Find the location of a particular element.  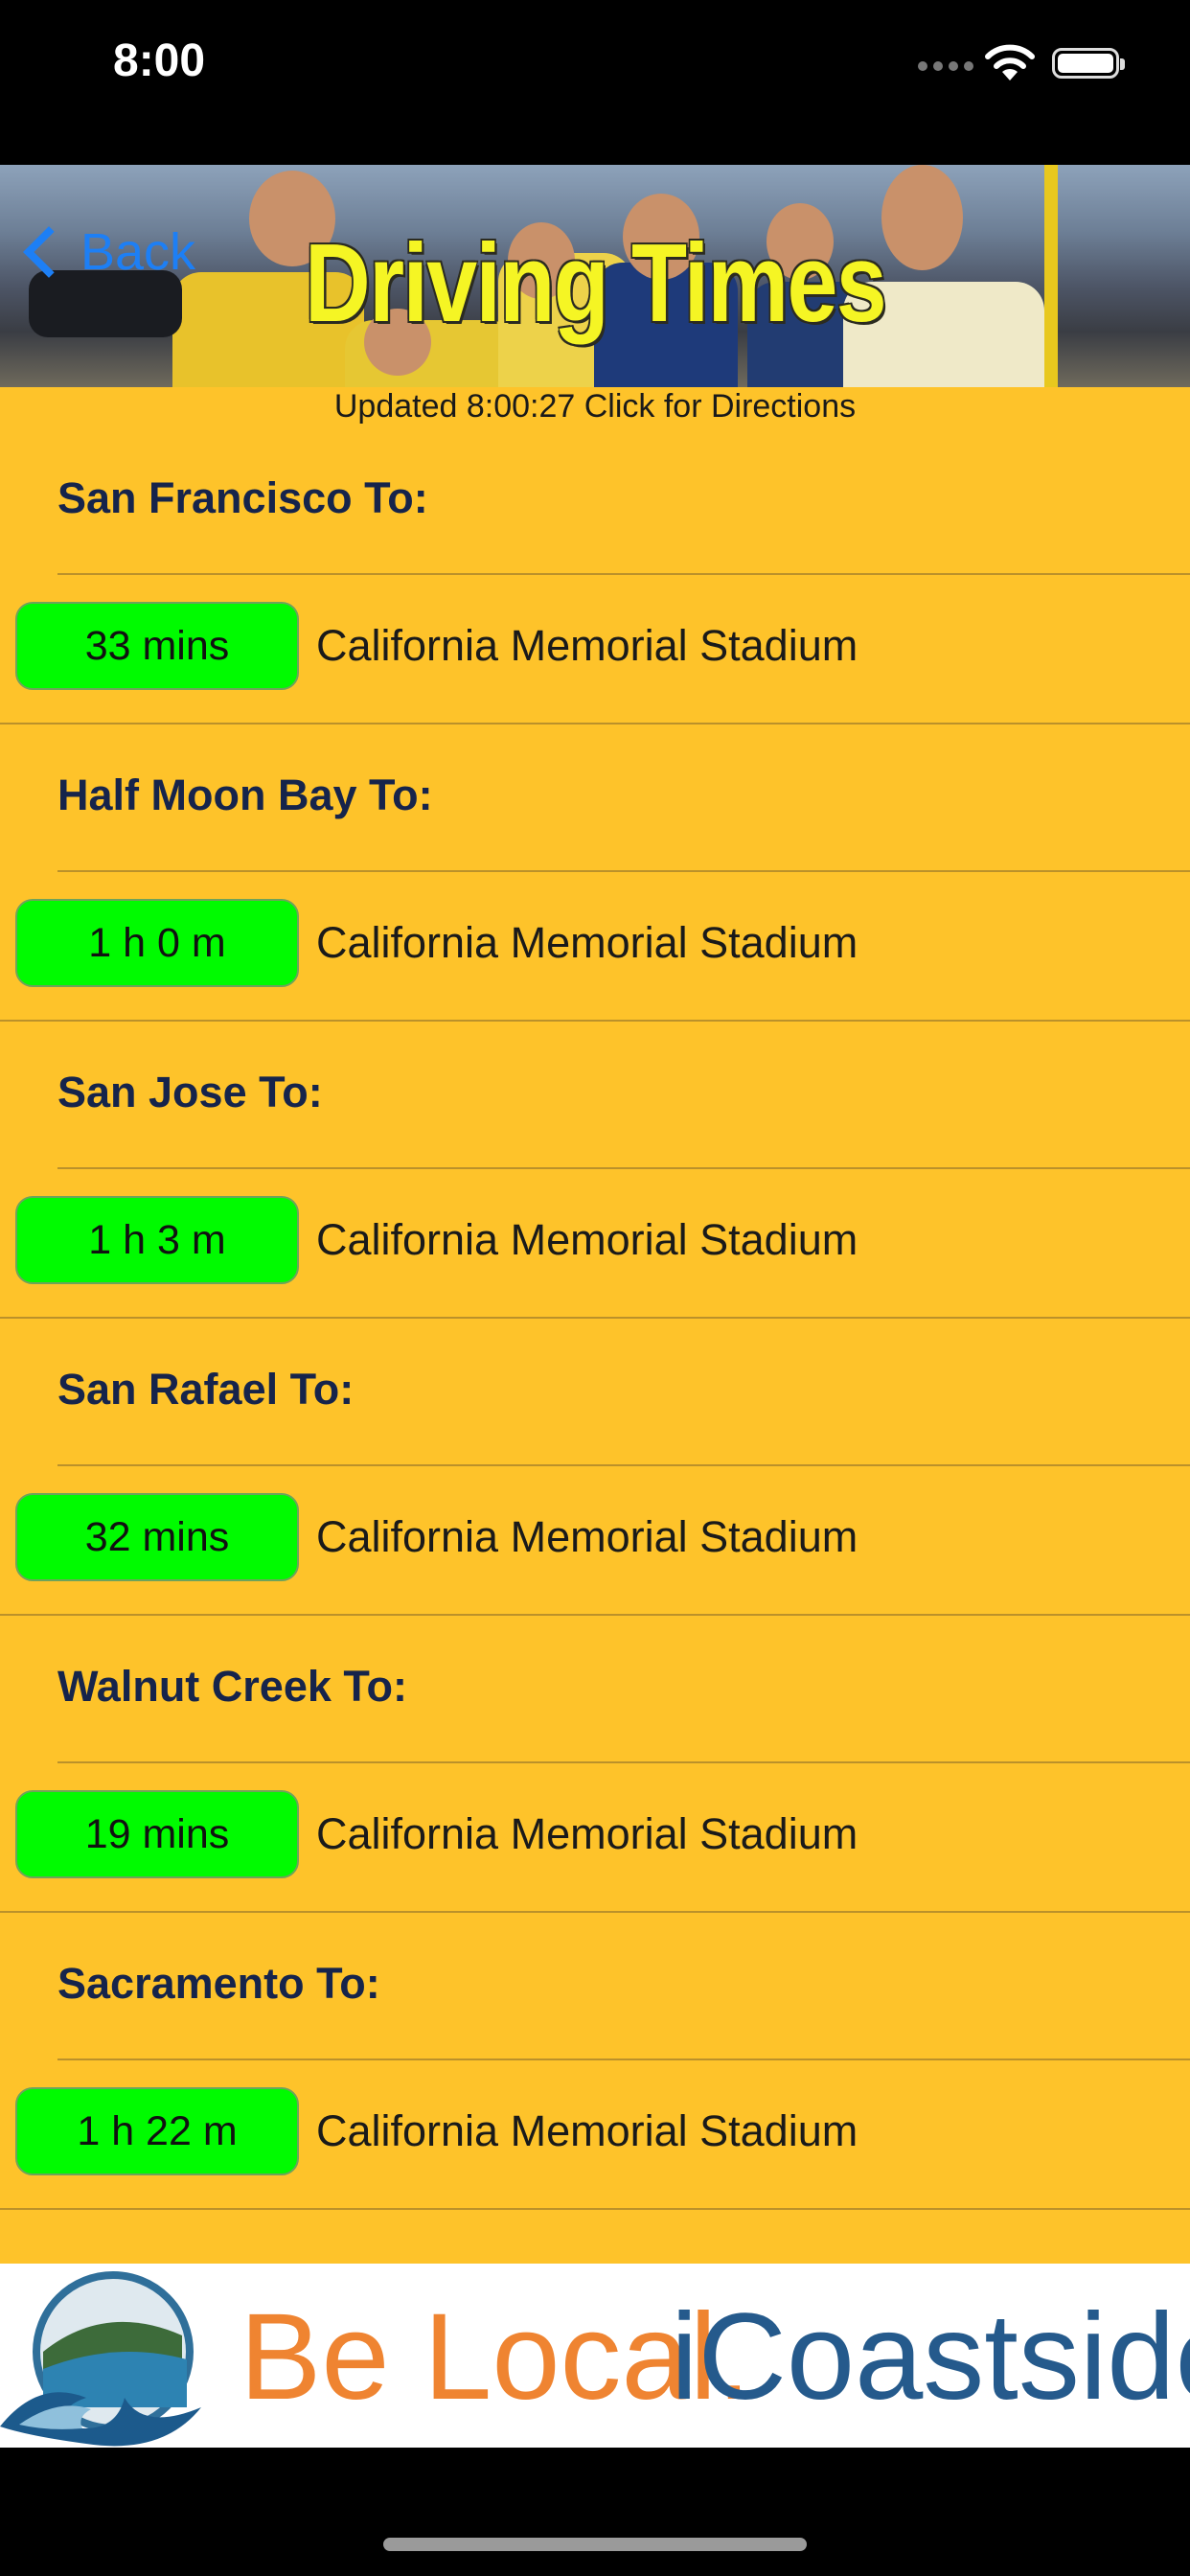

ad-brand: iCoastside is located at coordinates (931, 2357).